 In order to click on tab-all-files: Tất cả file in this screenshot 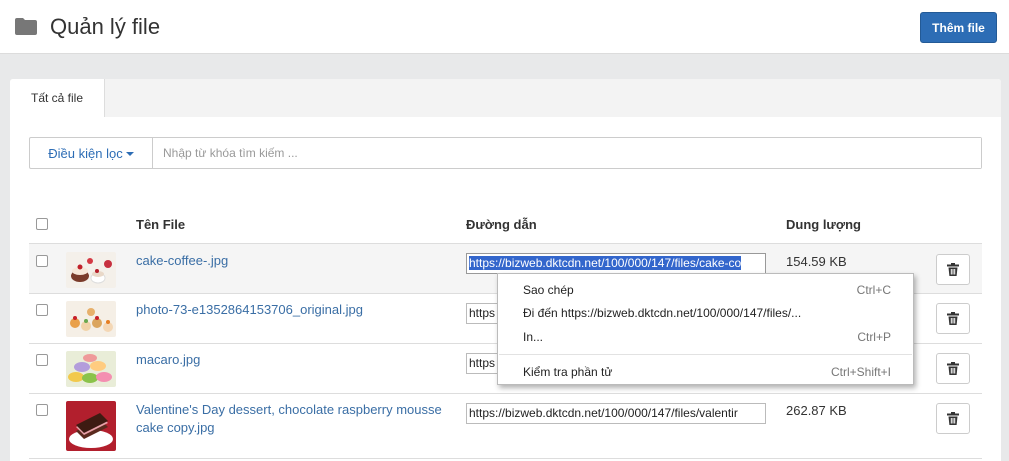, I will do `click(57, 98)`.